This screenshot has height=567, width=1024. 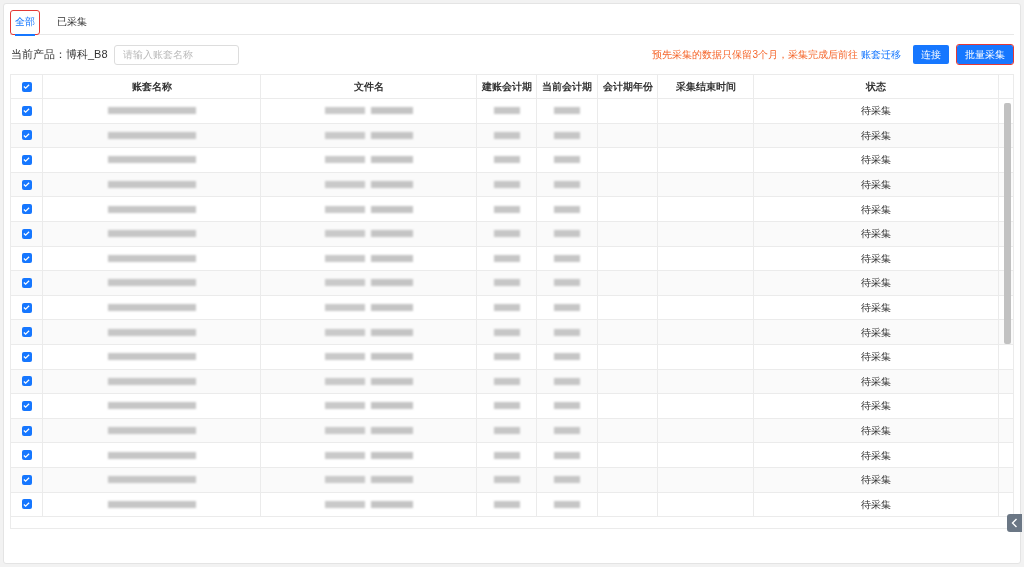 I want to click on chevron-left-icon, so click(x=1014, y=523).